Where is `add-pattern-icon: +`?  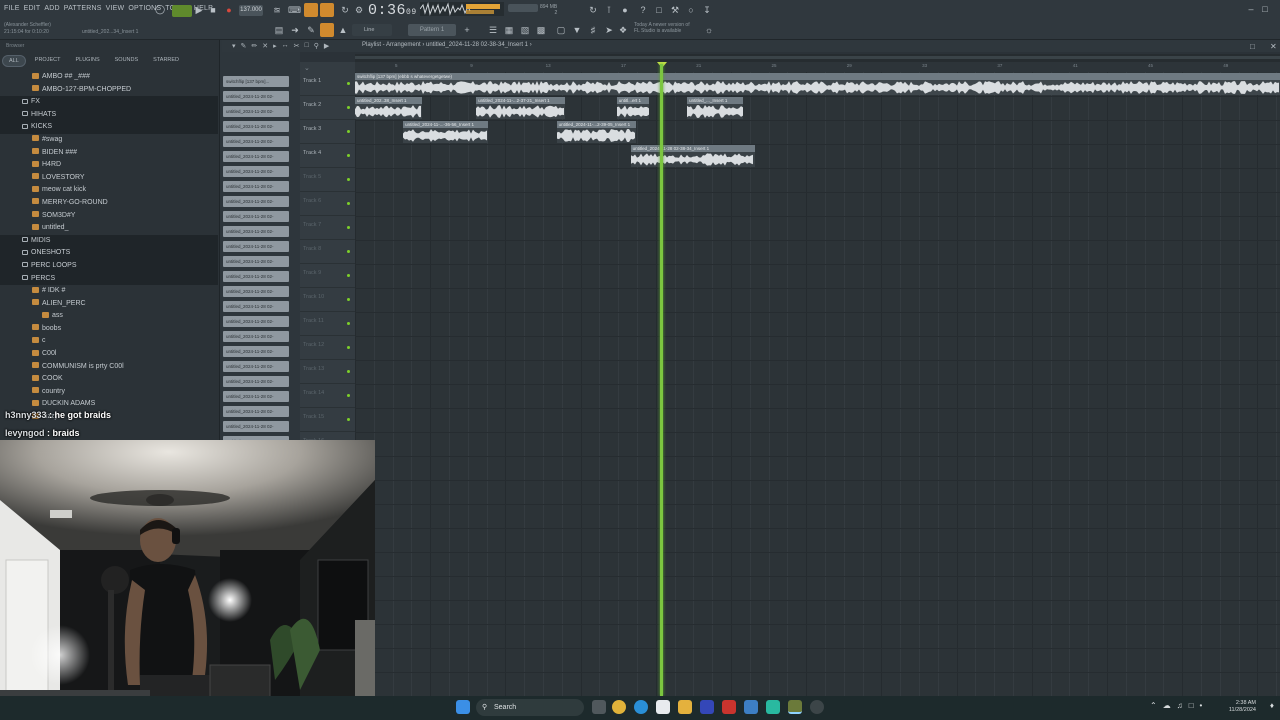
add-pattern-icon: + is located at coordinates (467, 30).